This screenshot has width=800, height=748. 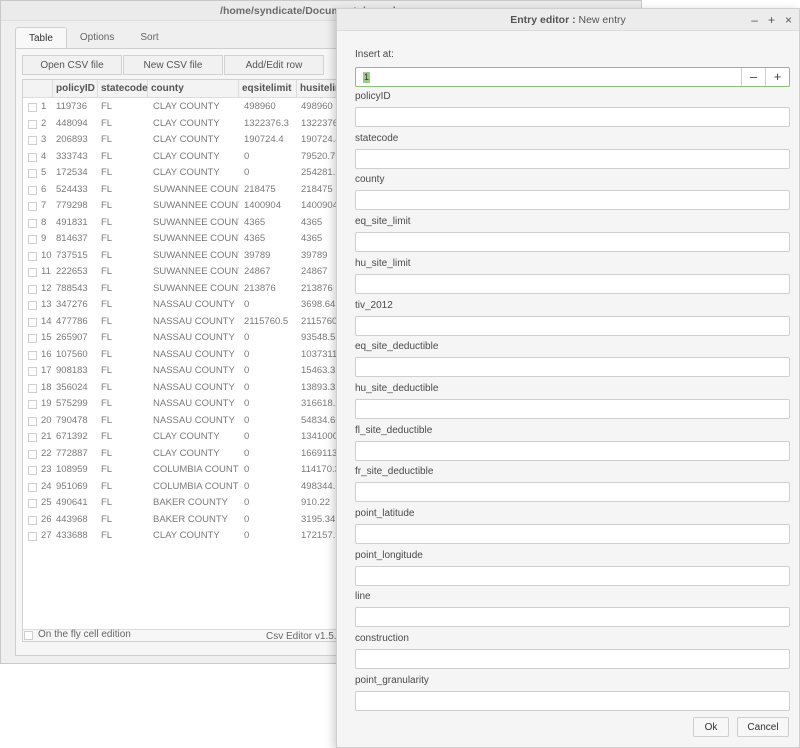 What do you see at coordinates (572, 534) in the screenshot?
I see `field-input-point-latitude` at bounding box center [572, 534].